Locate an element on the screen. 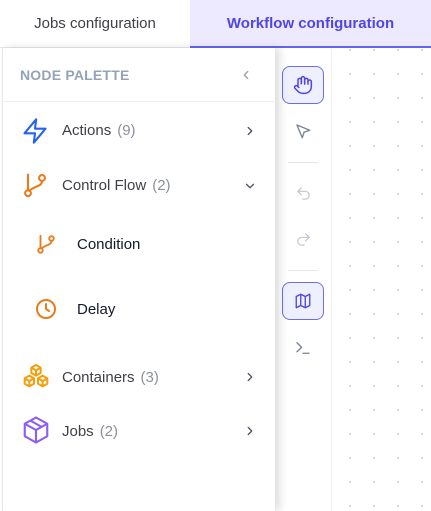 Image resolution: width=431 pixels, height=511 pixels. undo-icon is located at coordinates (303, 193).